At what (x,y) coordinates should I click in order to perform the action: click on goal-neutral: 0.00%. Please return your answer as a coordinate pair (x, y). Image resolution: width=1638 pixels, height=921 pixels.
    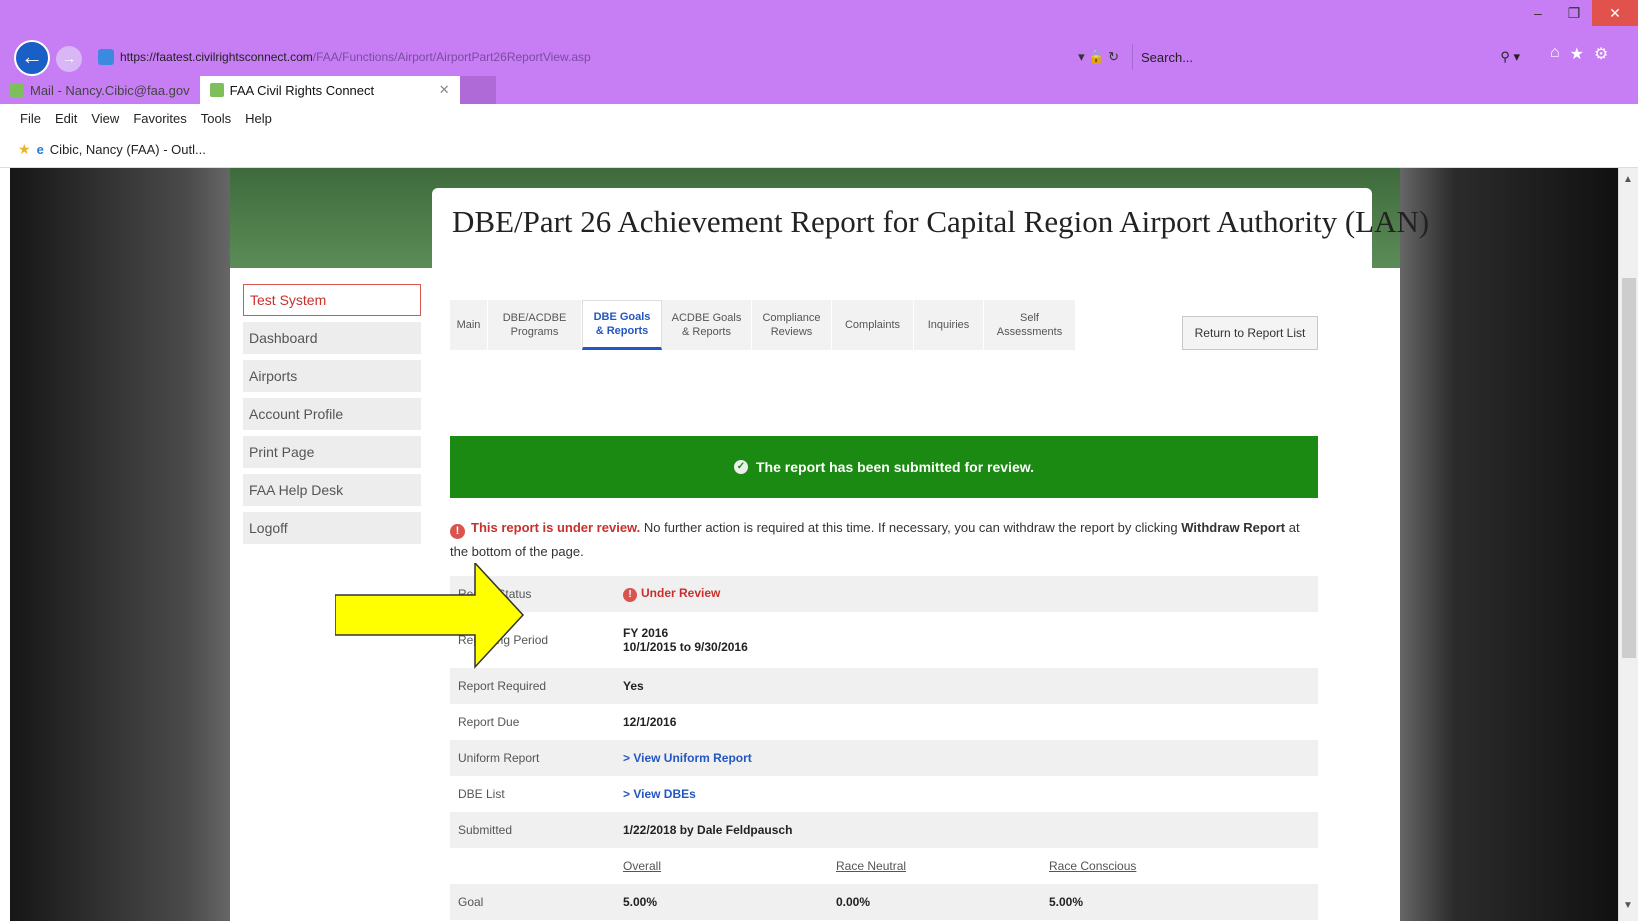
    Looking at the image, I should click on (934, 902).